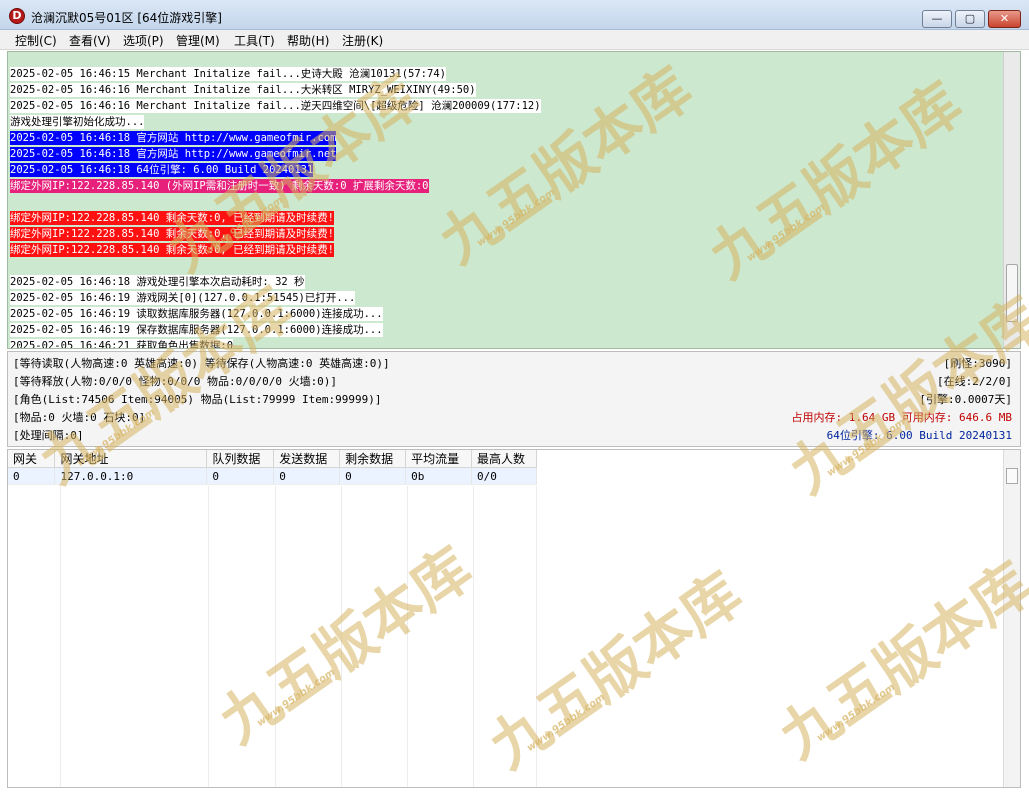  What do you see at coordinates (1004, 19) in the screenshot?
I see `close-button: ✕` at bounding box center [1004, 19].